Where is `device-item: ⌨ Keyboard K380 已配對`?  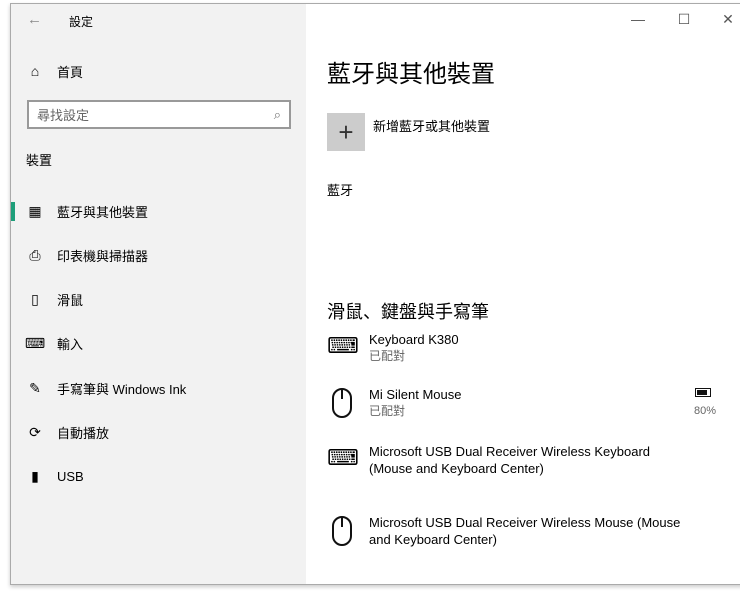 device-item: ⌨ Keyboard K380 已配對 is located at coordinates (393, 348).